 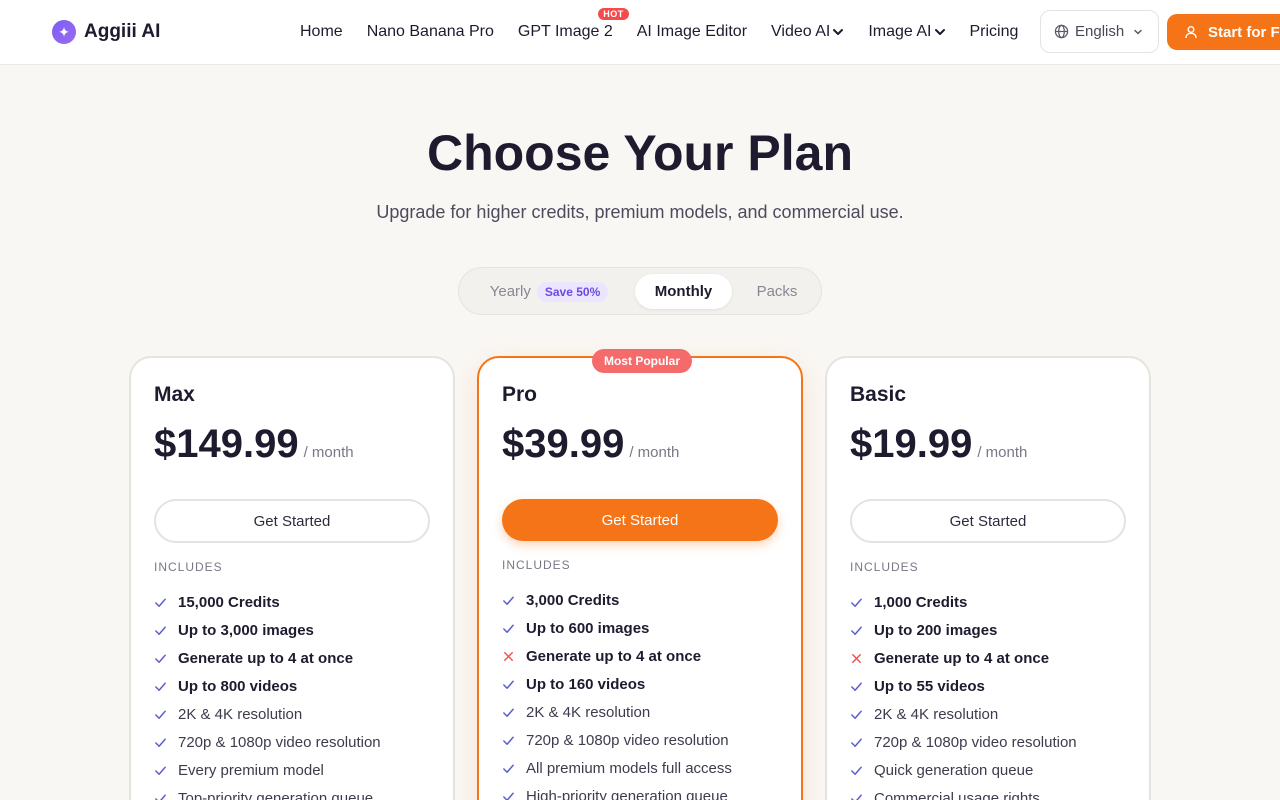 I want to click on brand-name: Aggiii AI, so click(x=122, y=31).